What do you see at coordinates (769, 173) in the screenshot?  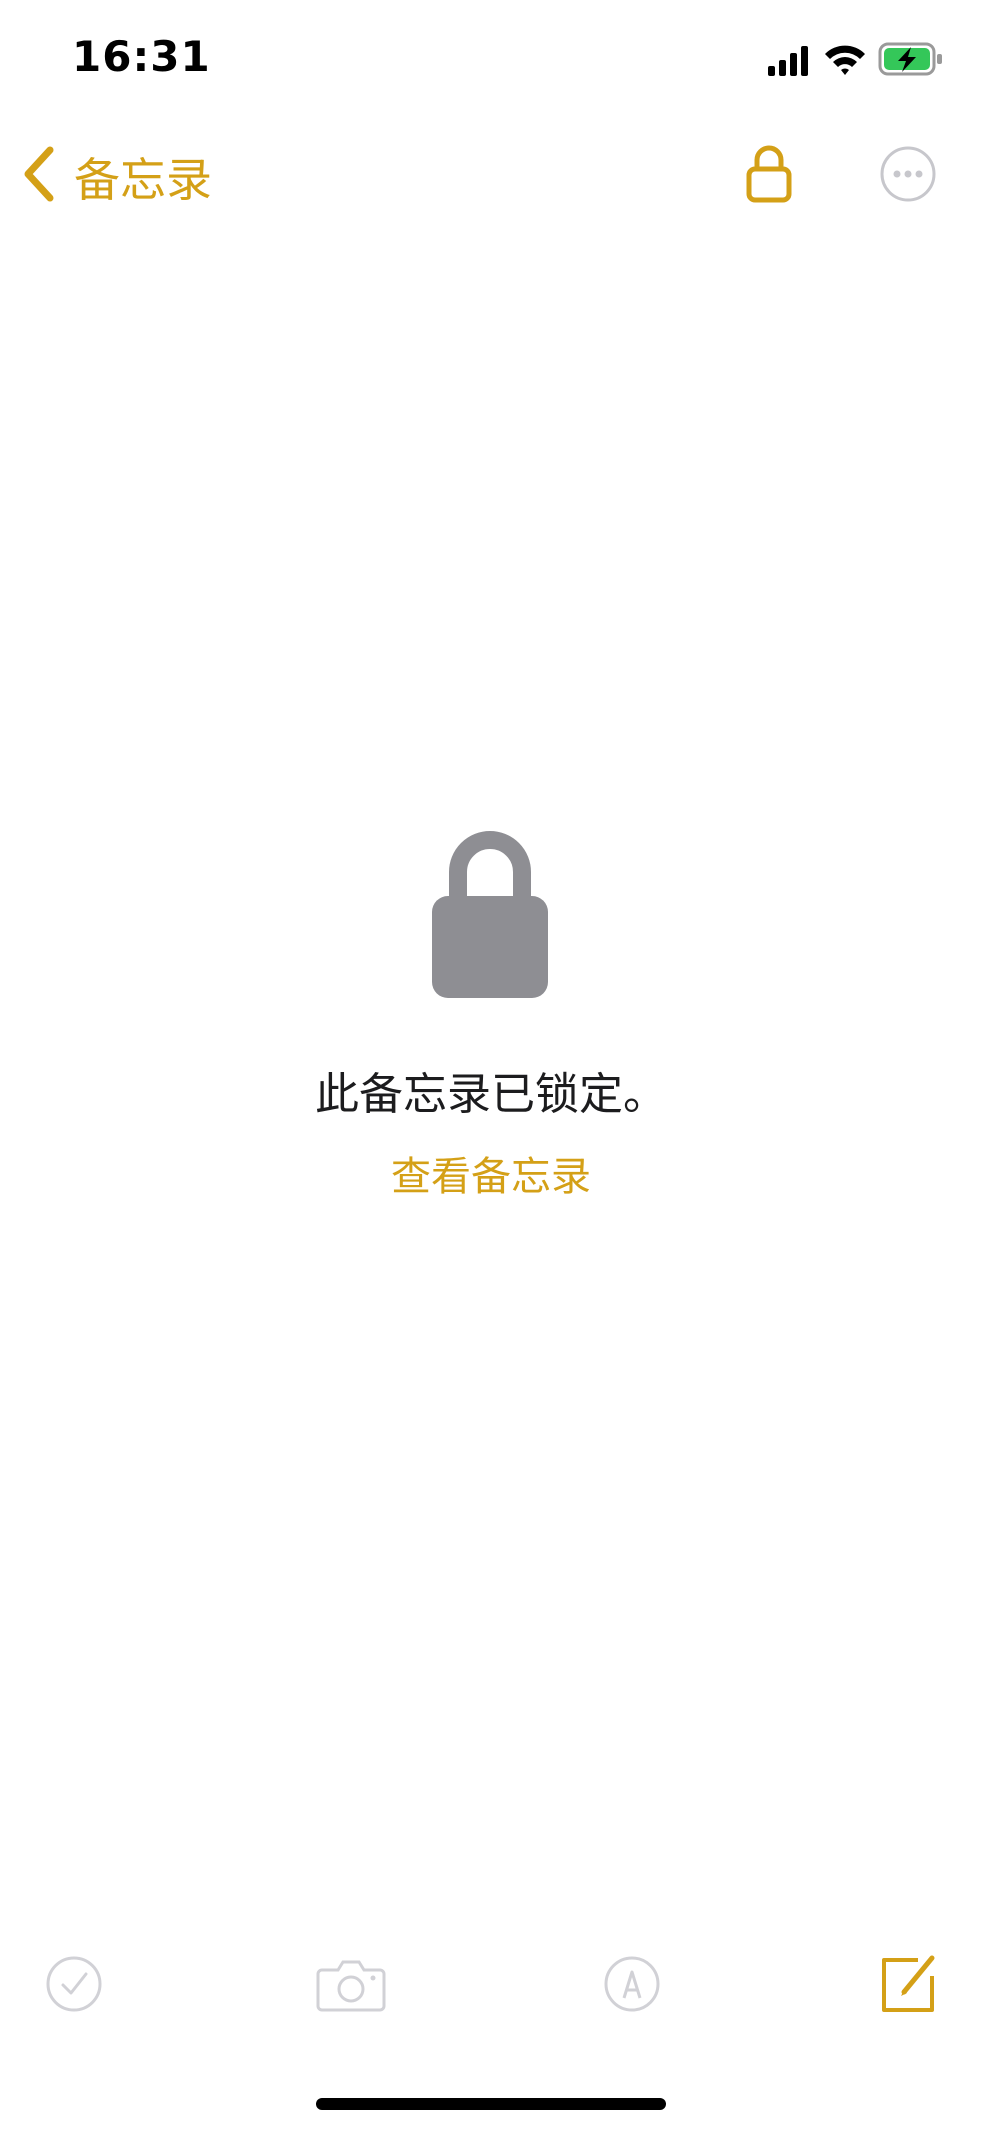 I see `lock-open-icon` at bounding box center [769, 173].